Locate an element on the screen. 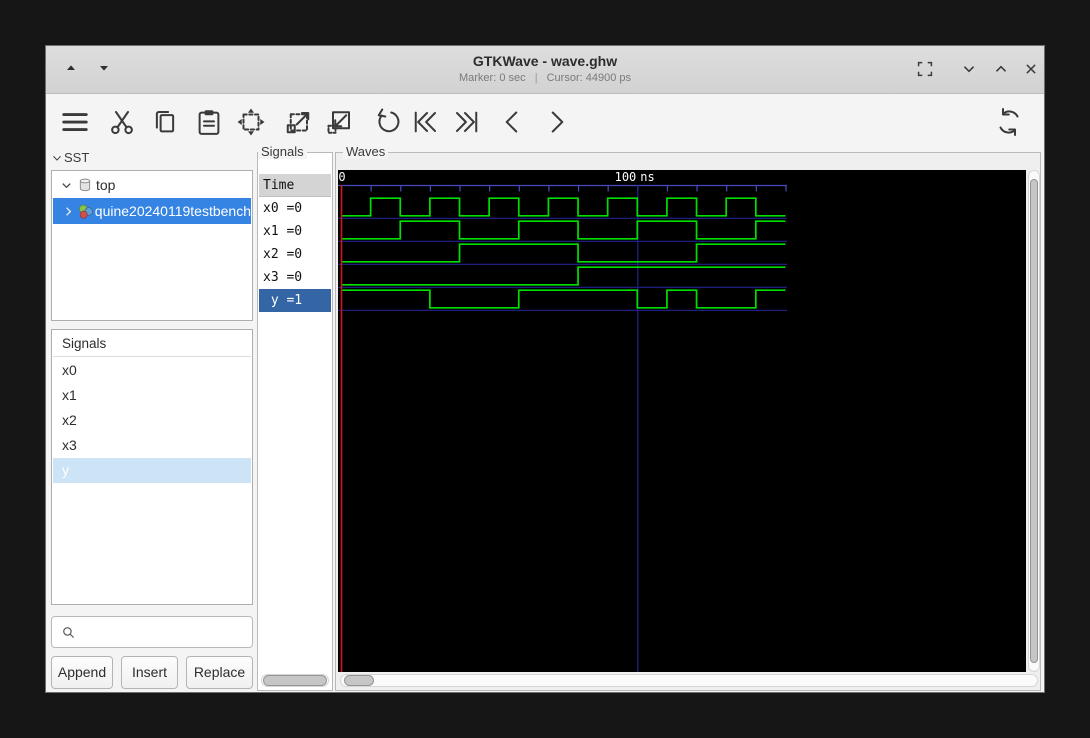 Image resolution: width=1090 pixels, height=738 pixels. close-button is located at coordinates (1031, 69).